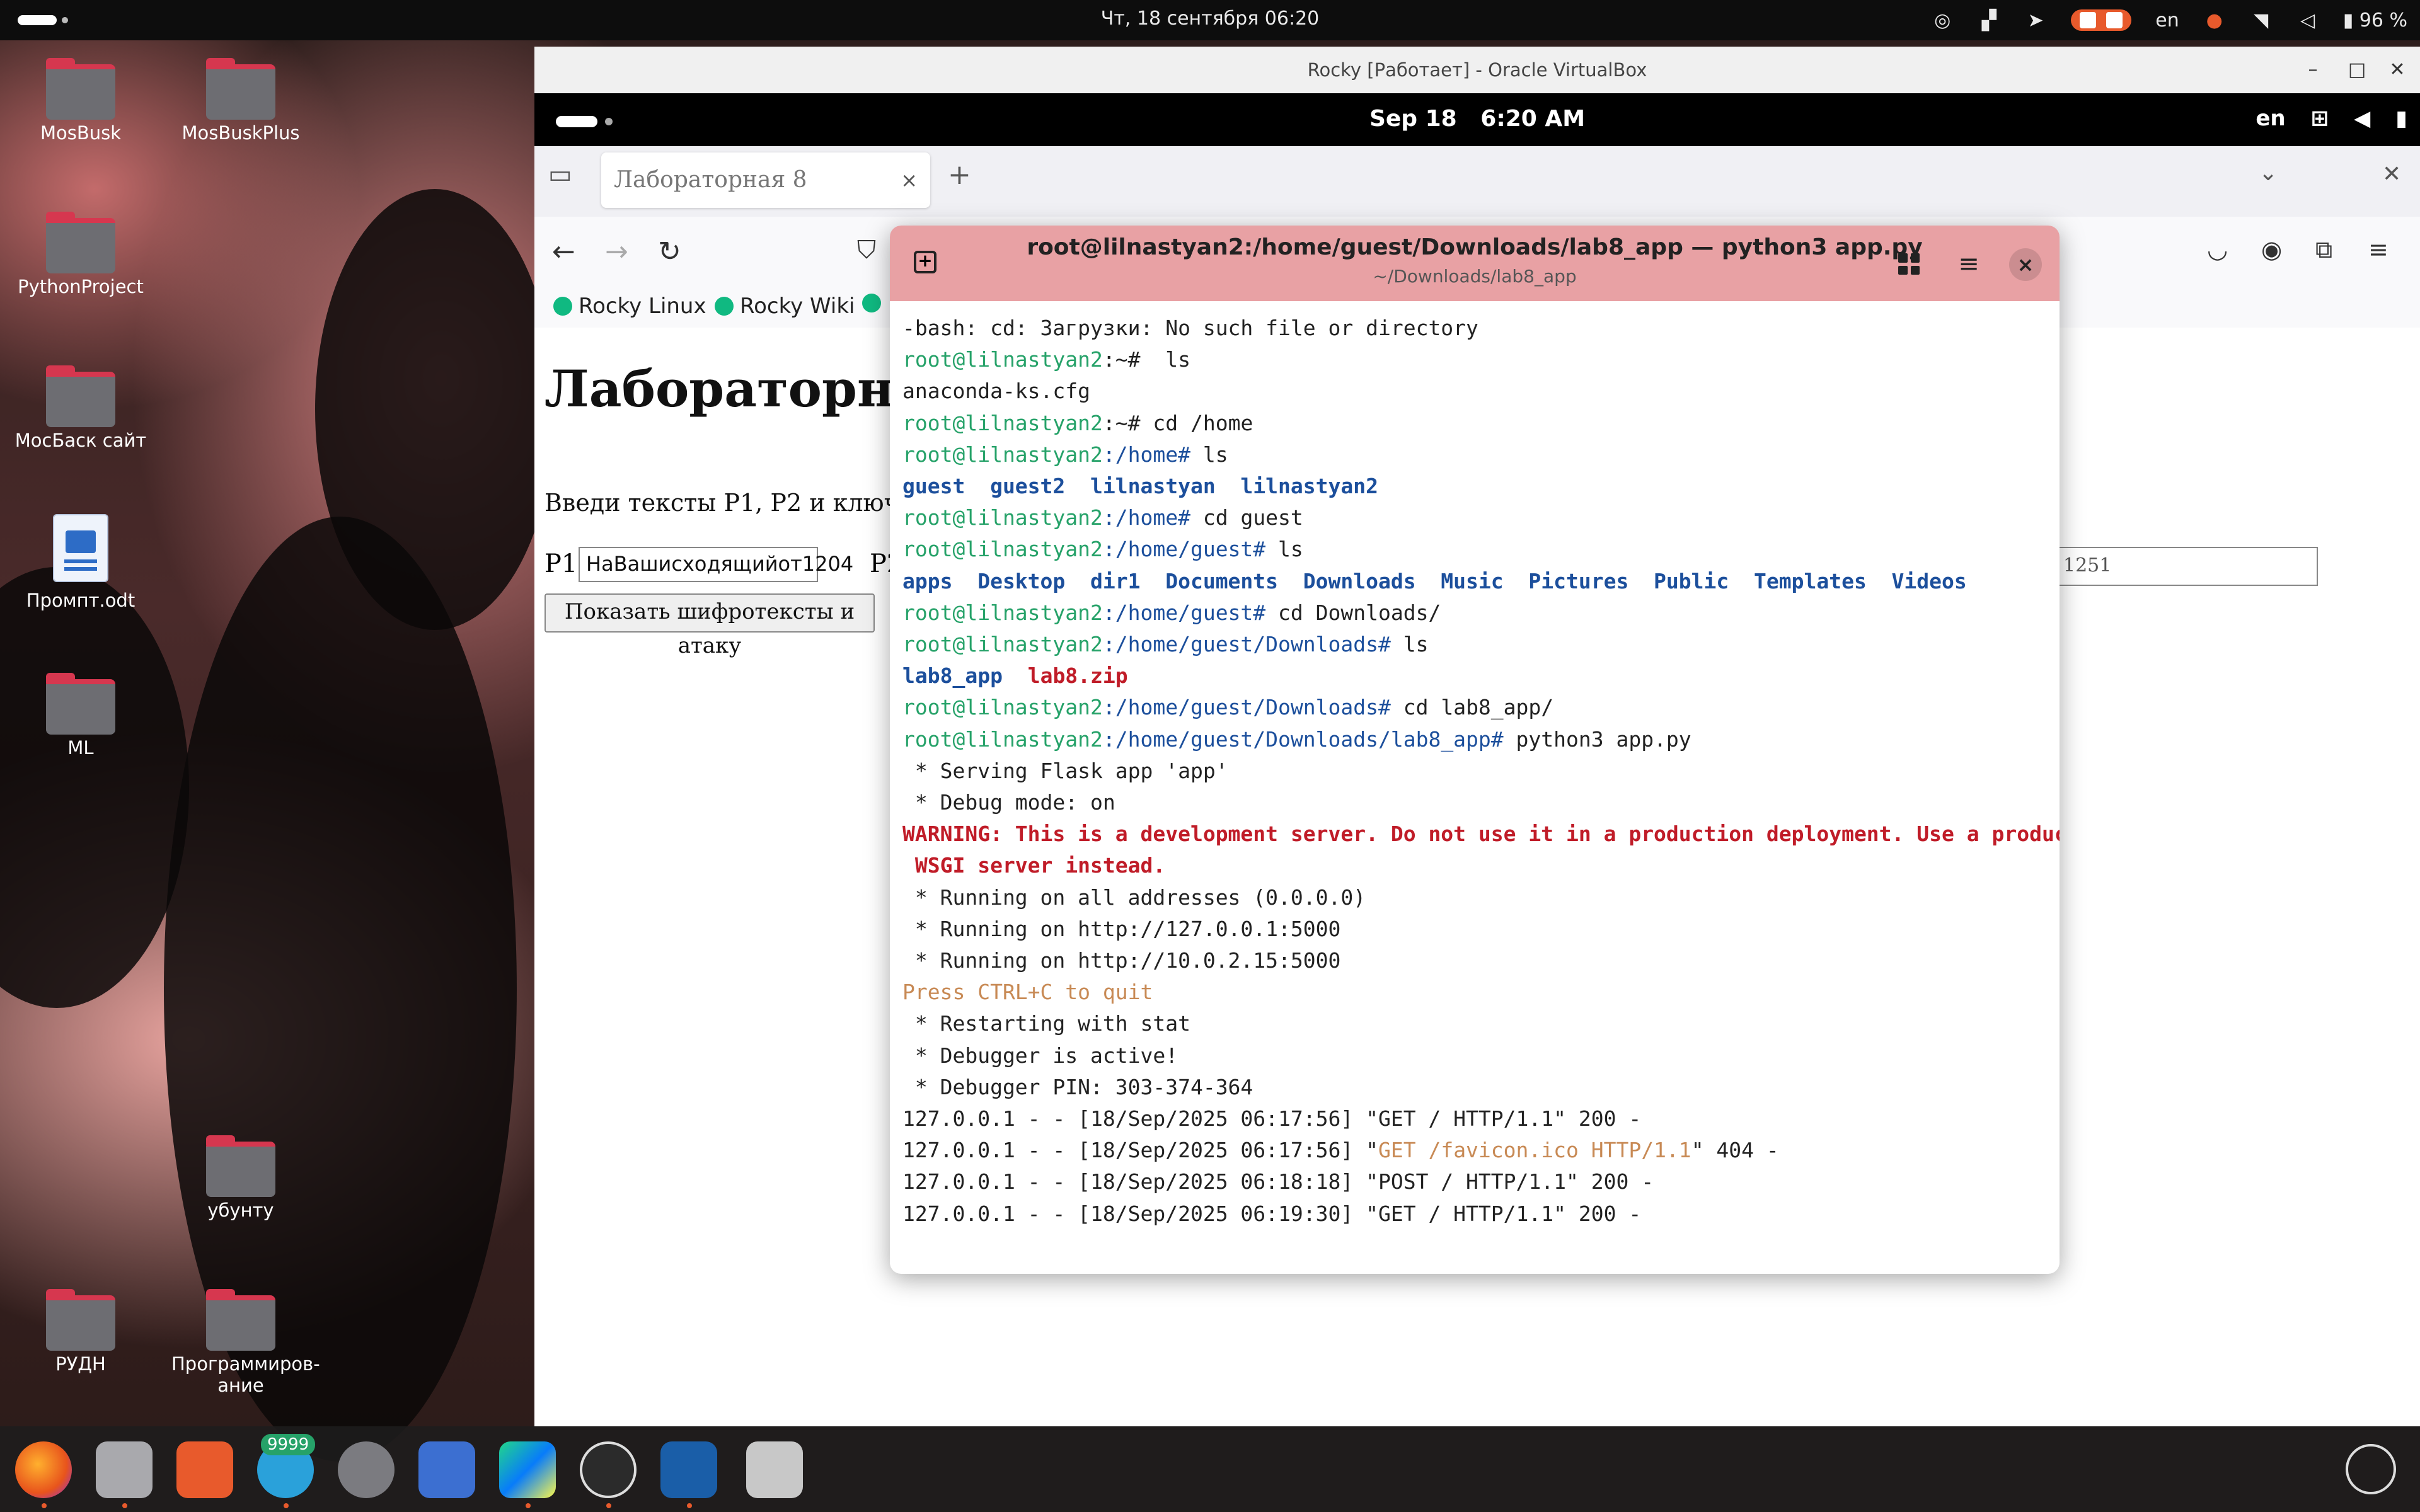 The height and width of the screenshot is (1512, 2420). Describe the element at coordinates (1197, 422) in the screenshot. I see `command: cd /home` at that location.